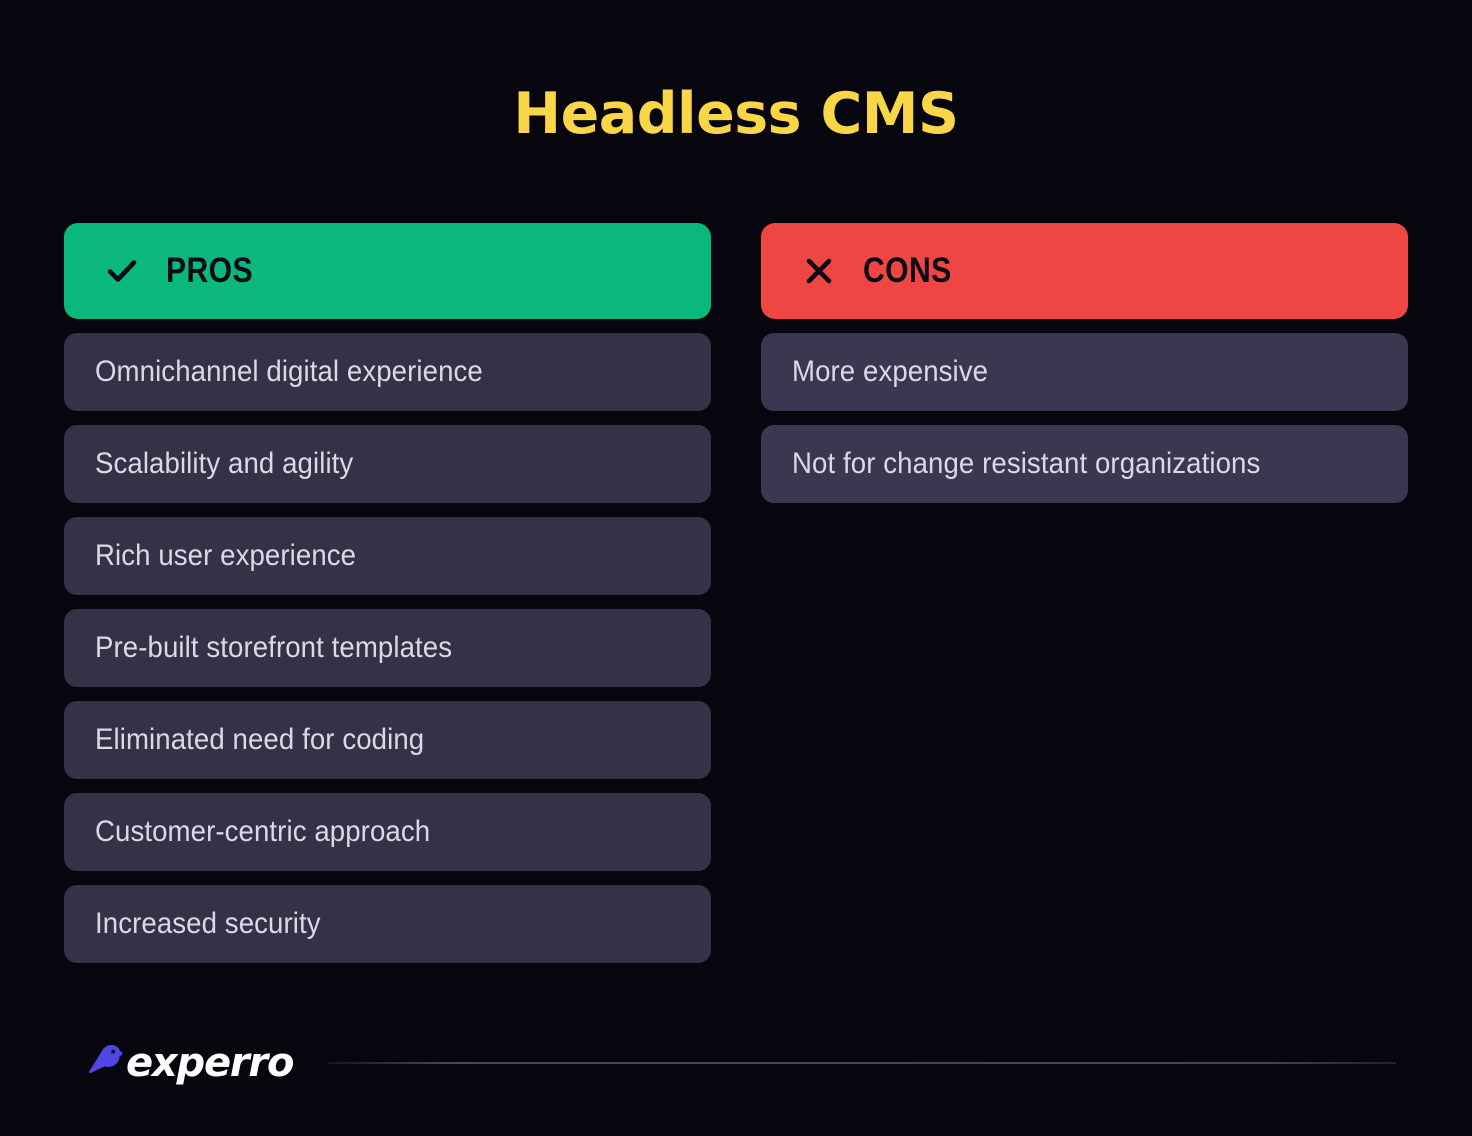 This screenshot has width=1472, height=1136. I want to click on list-item: Customer-centric approach, so click(387, 832).